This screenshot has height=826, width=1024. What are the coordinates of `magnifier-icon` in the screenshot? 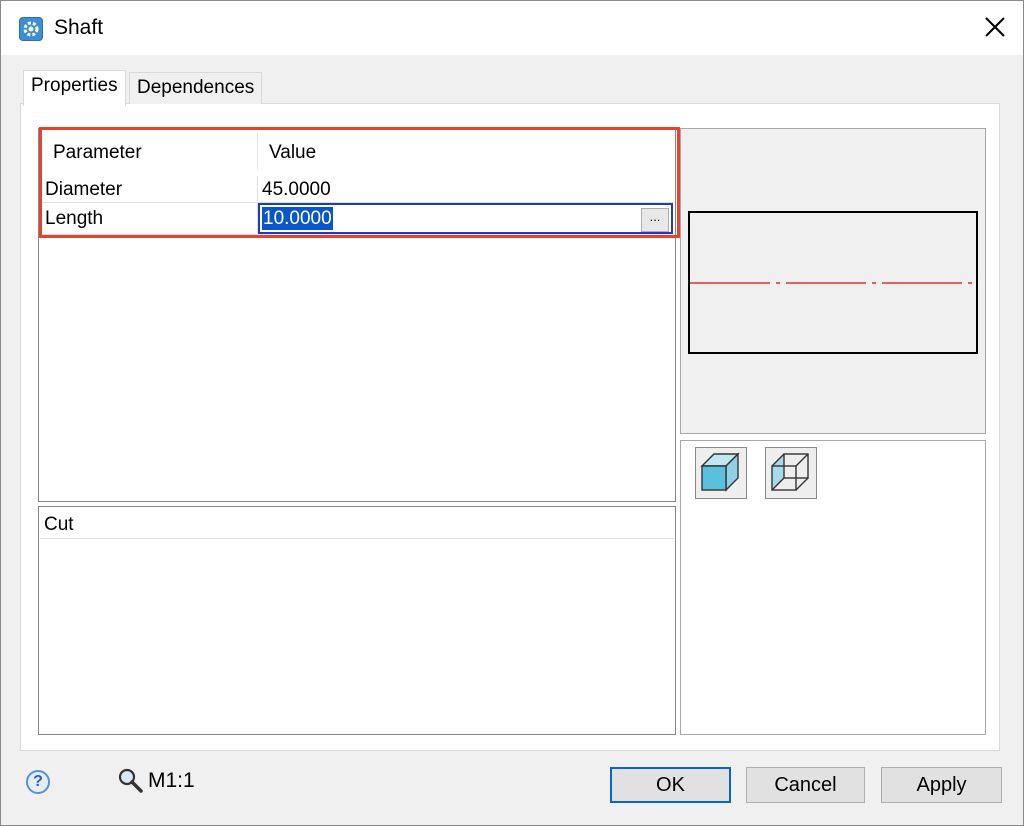 It's located at (130, 780).